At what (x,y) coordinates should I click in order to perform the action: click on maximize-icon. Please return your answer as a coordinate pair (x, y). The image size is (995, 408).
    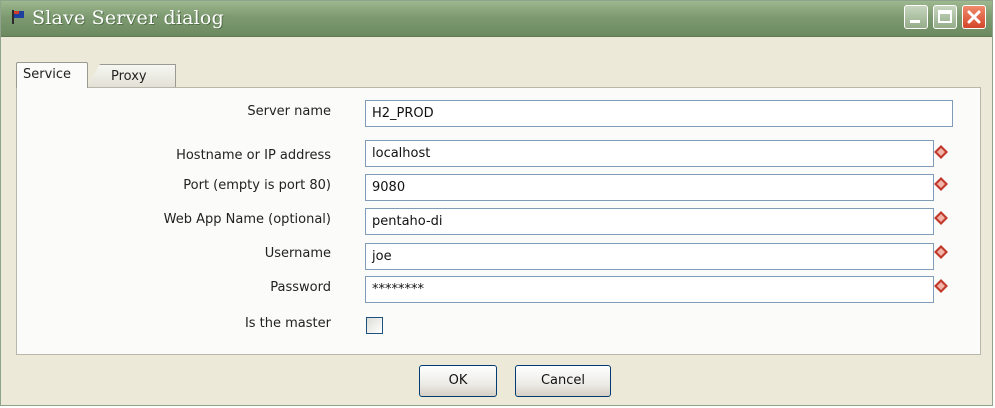
    Looking at the image, I should click on (945, 16).